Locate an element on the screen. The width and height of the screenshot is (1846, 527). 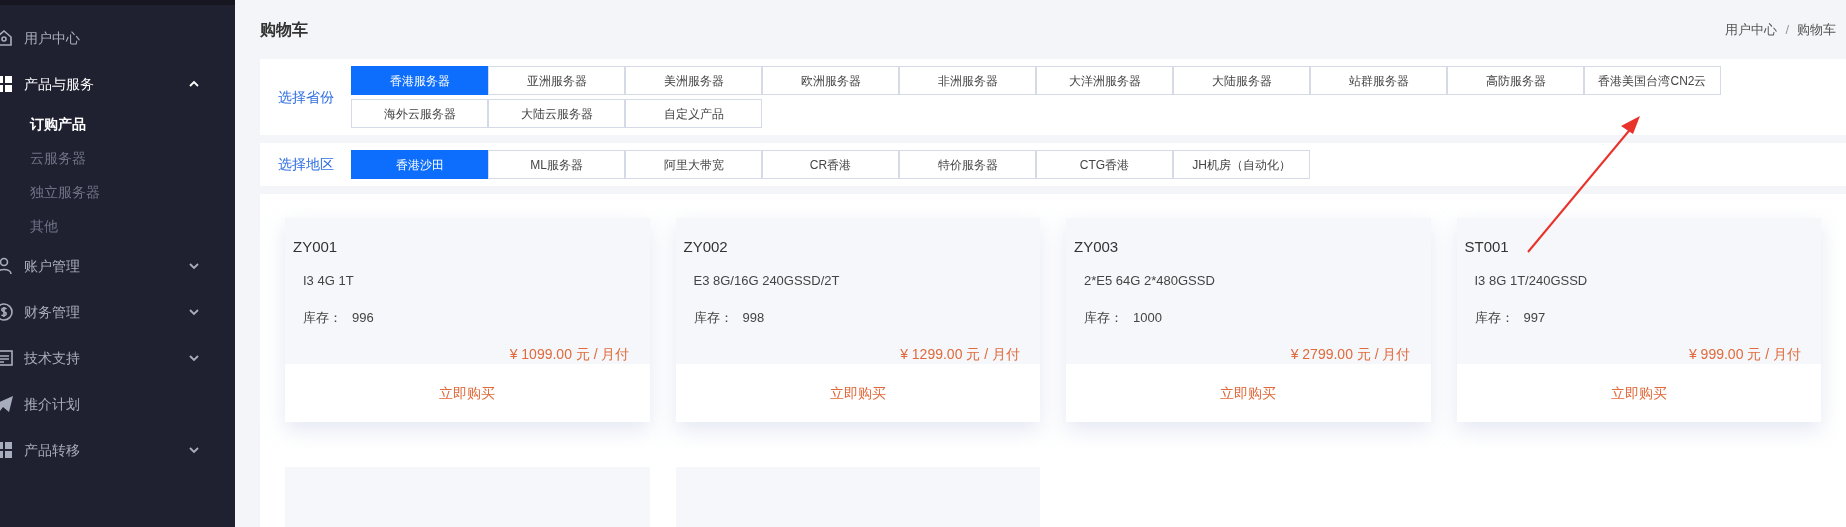
filter-option: CR香港 is located at coordinates (830, 164).